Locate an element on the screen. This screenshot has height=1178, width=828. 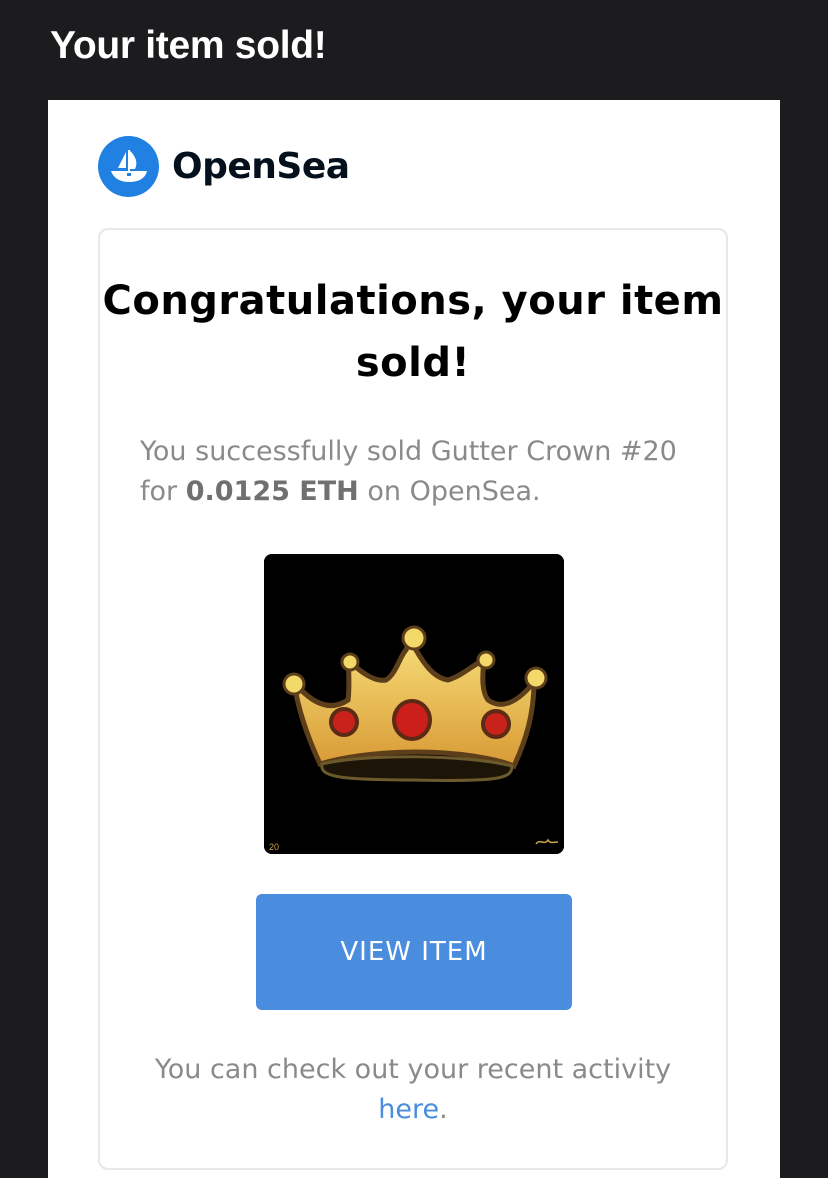
opensea-brand: OpenSea is located at coordinates (224, 166).